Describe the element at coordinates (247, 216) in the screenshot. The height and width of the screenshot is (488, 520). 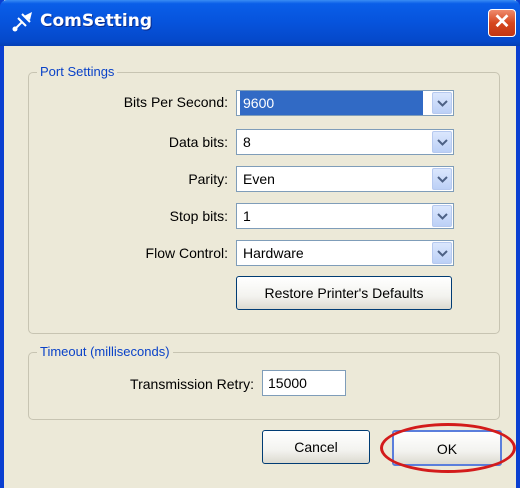
I see `stop-bits-value: 1` at that location.